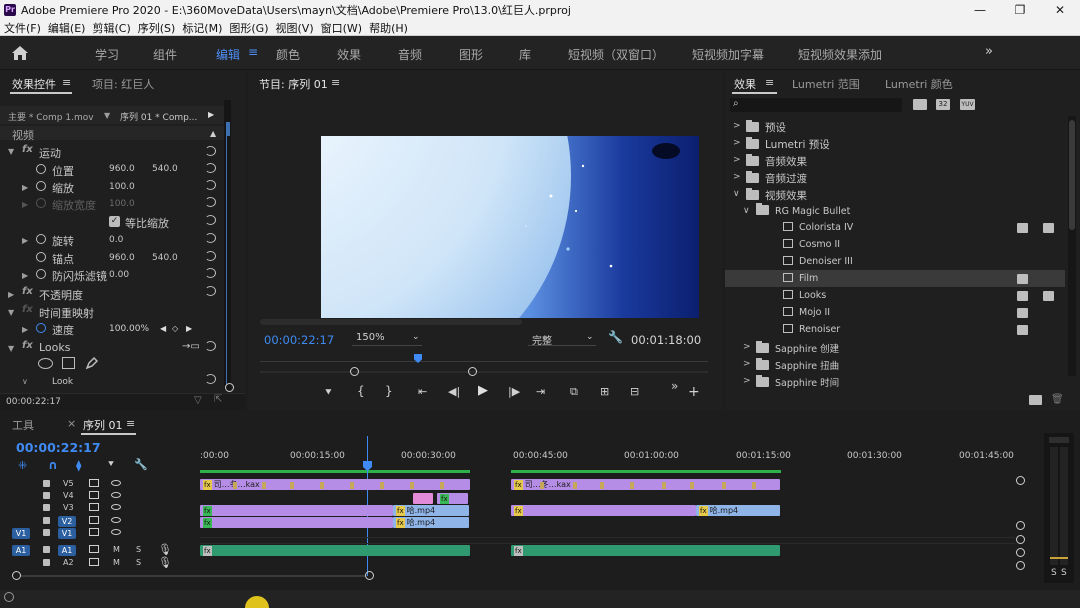  Describe the element at coordinates (288, 54) in the screenshot. I see `workspace-color: 颜色` at that location.